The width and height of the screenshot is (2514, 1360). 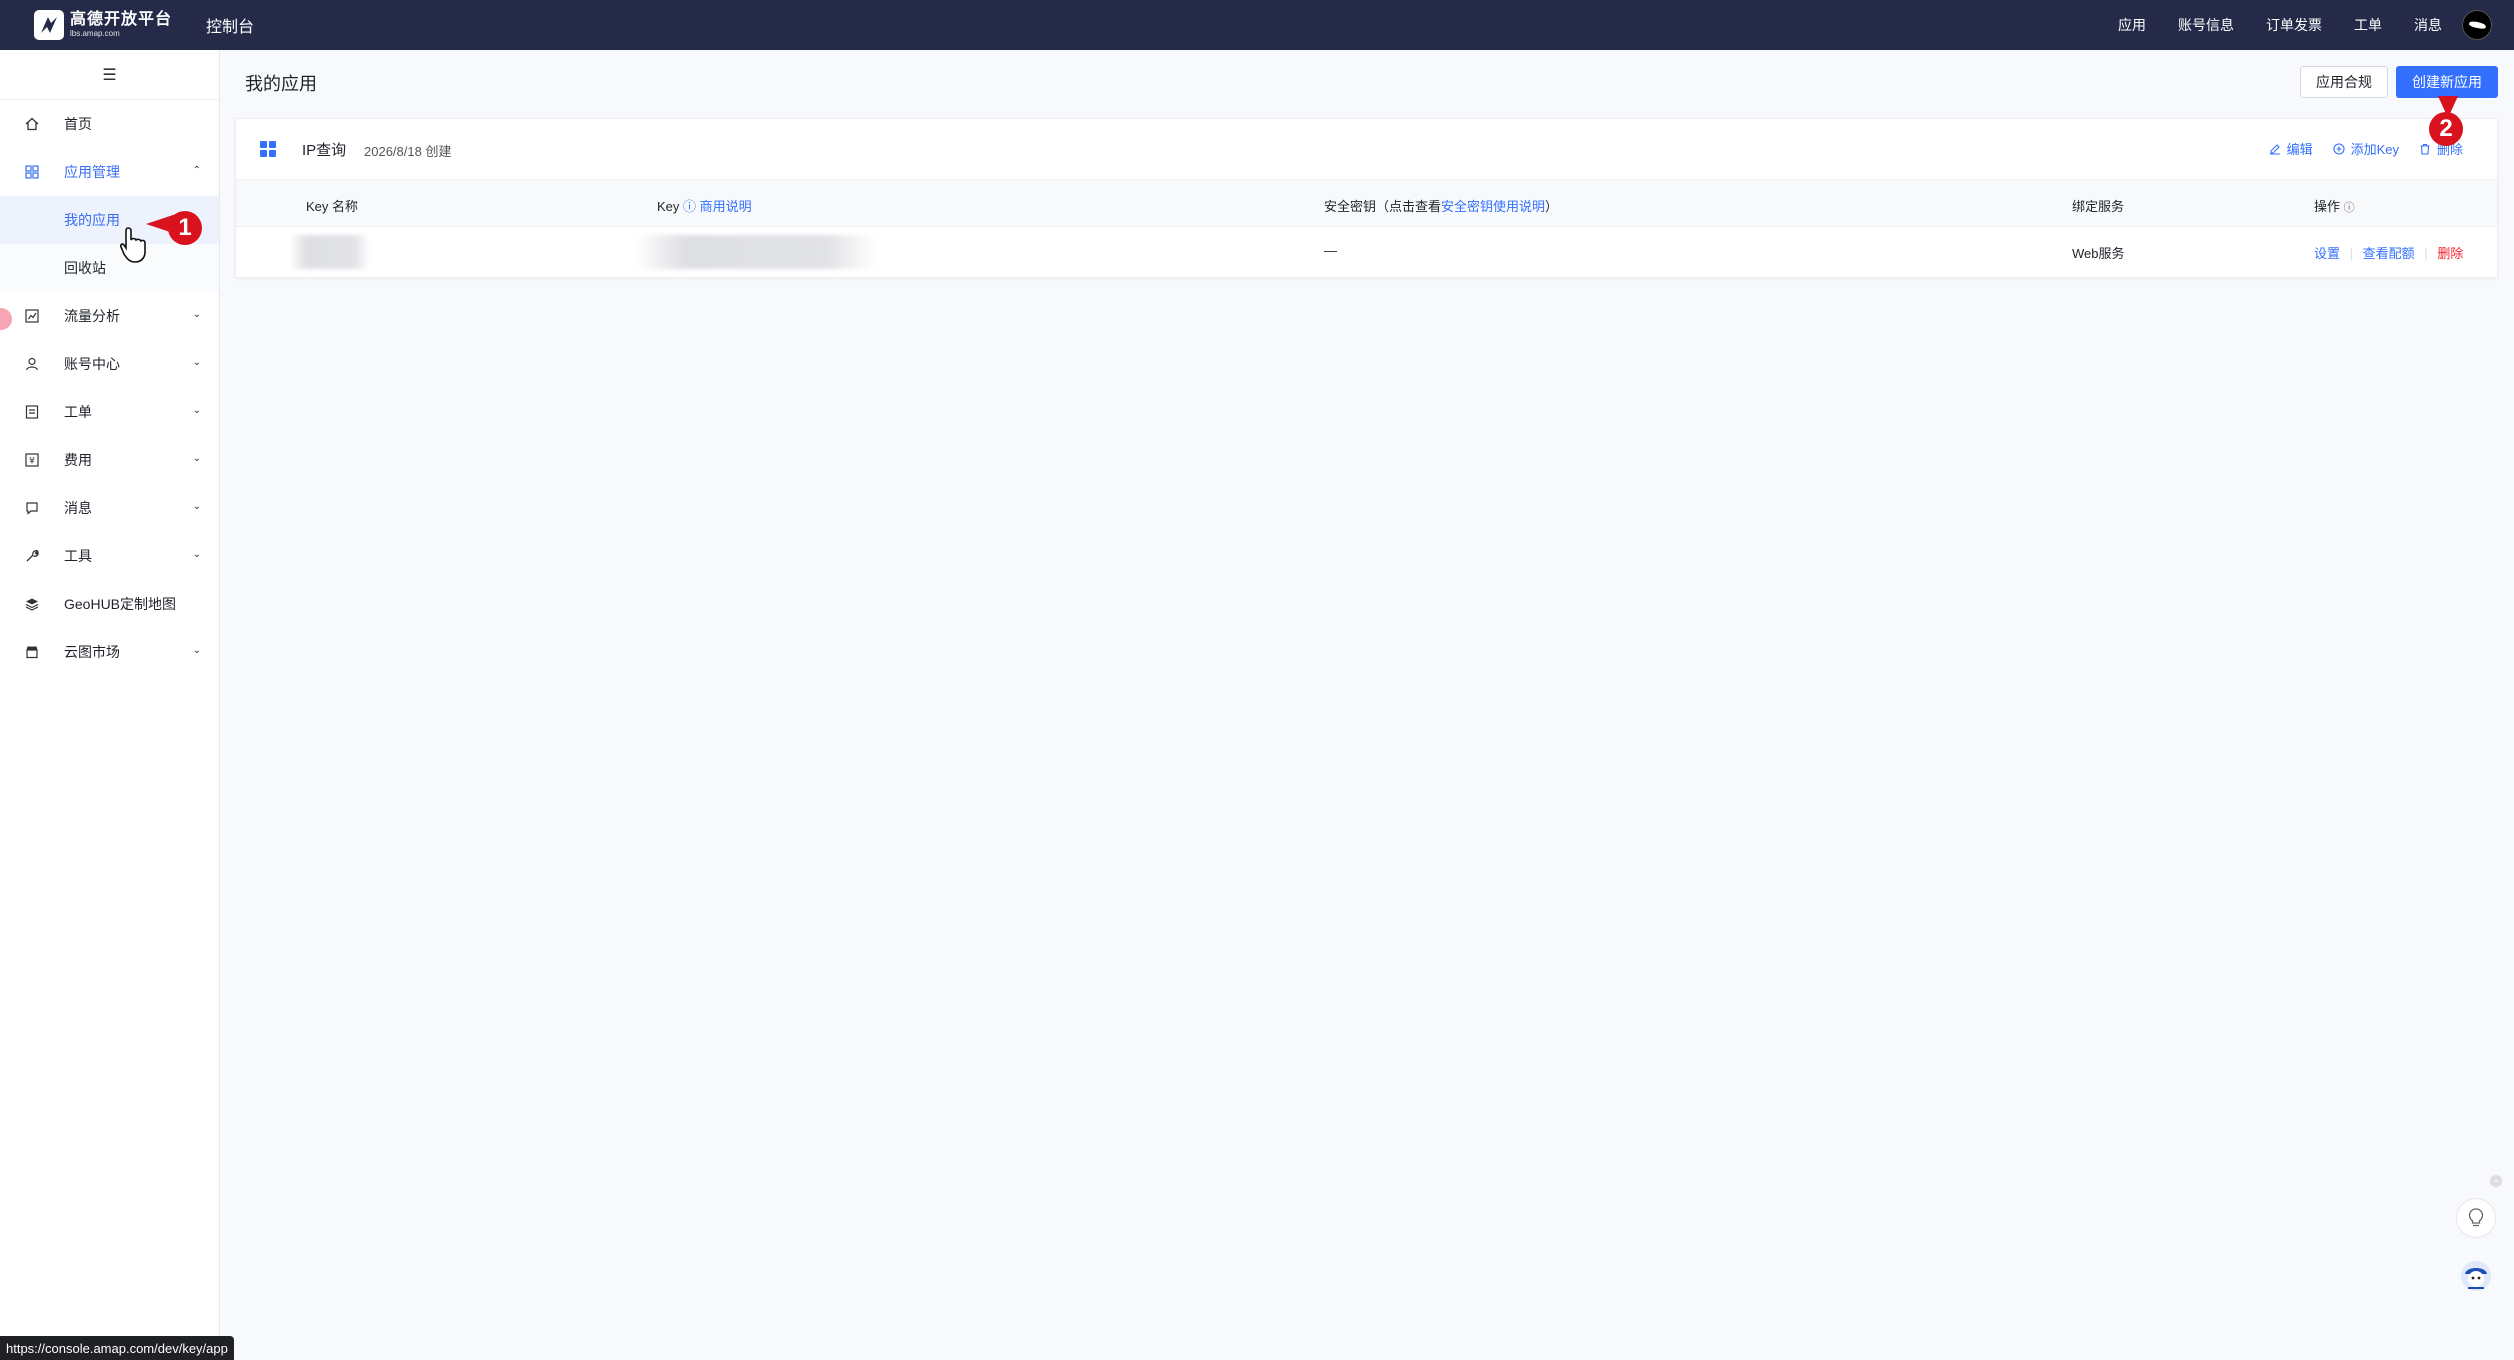 I want to click on sidebar-item-ticket: 工单 ⌄, so click(x=109, y=412).